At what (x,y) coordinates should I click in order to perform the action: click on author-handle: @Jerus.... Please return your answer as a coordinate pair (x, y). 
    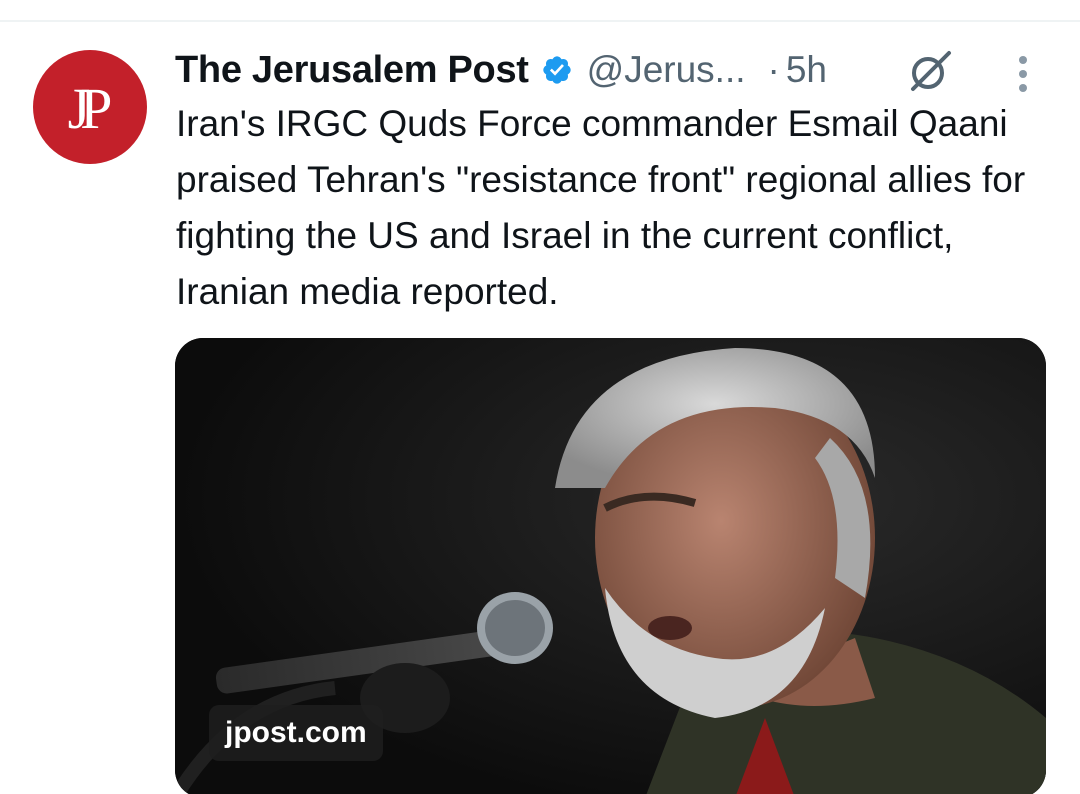
    Looking at the image, I should click on (666, 70).